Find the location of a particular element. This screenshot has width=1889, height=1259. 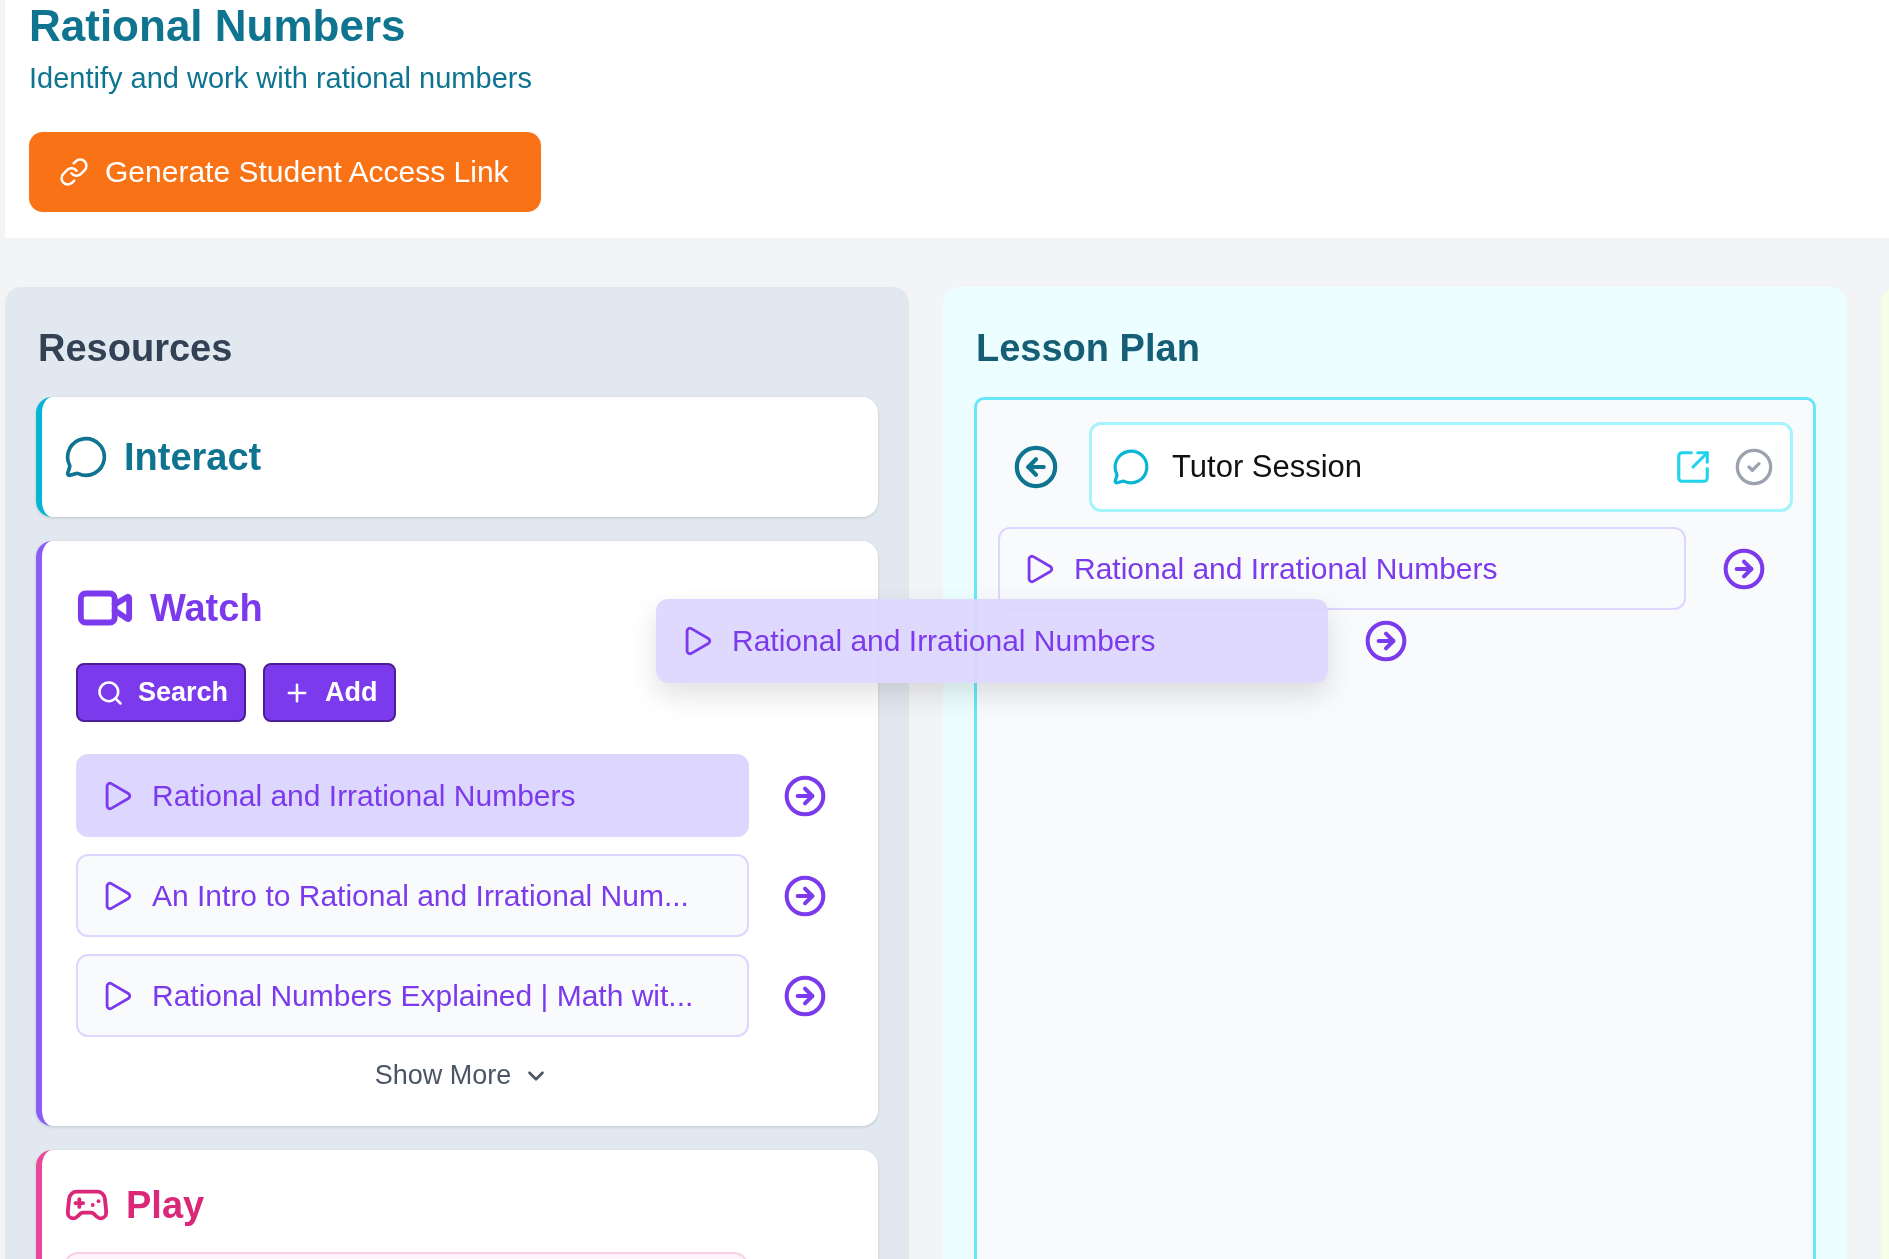

panel-heading: Lesson Plan is located at coordinates (1088, 348).